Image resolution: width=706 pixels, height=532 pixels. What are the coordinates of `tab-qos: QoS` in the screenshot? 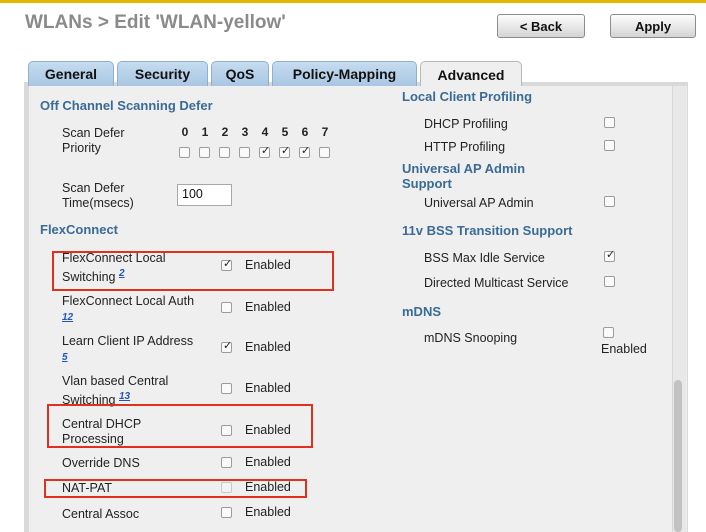 It's located at (240, 73).